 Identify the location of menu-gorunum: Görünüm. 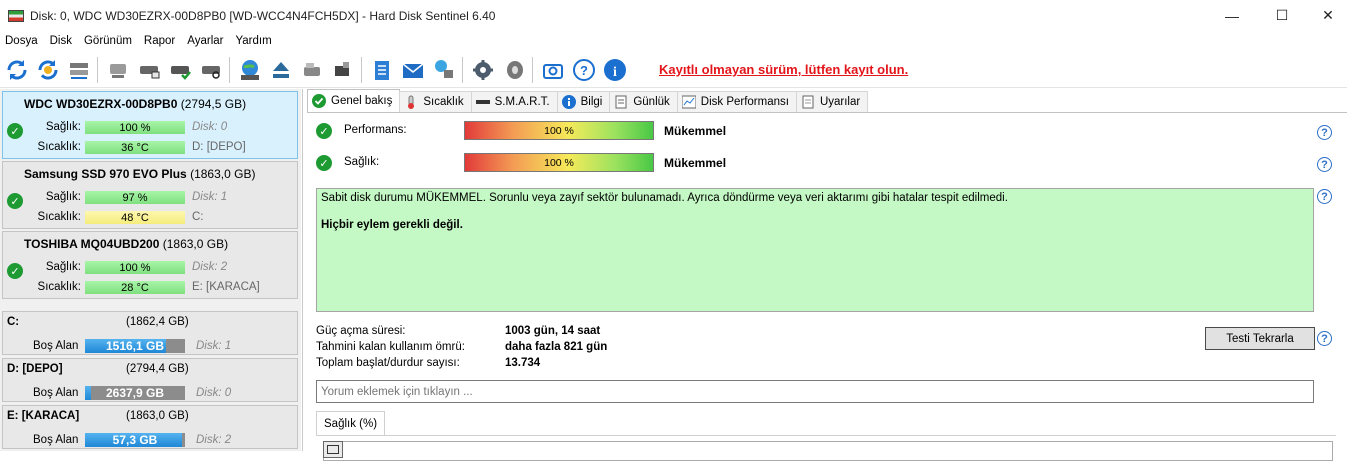
(109, 41).